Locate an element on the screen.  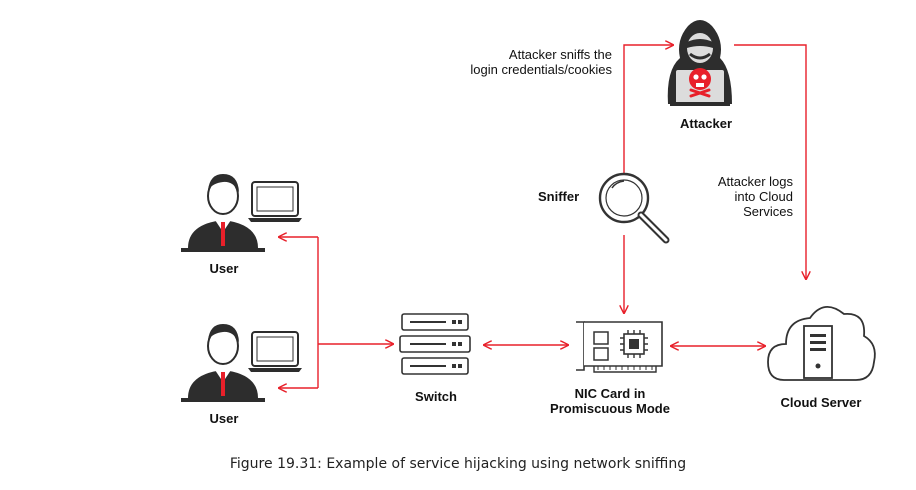
cloud-server-icon is located at coordinates (821, 343).